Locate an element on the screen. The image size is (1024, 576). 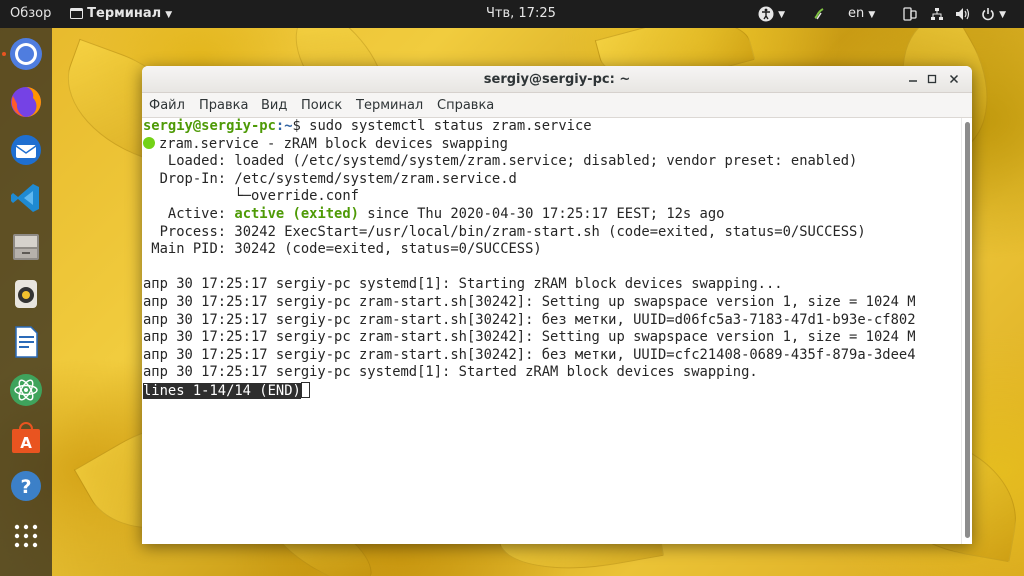
active-label: Active: is located at coordinates (185, 213).